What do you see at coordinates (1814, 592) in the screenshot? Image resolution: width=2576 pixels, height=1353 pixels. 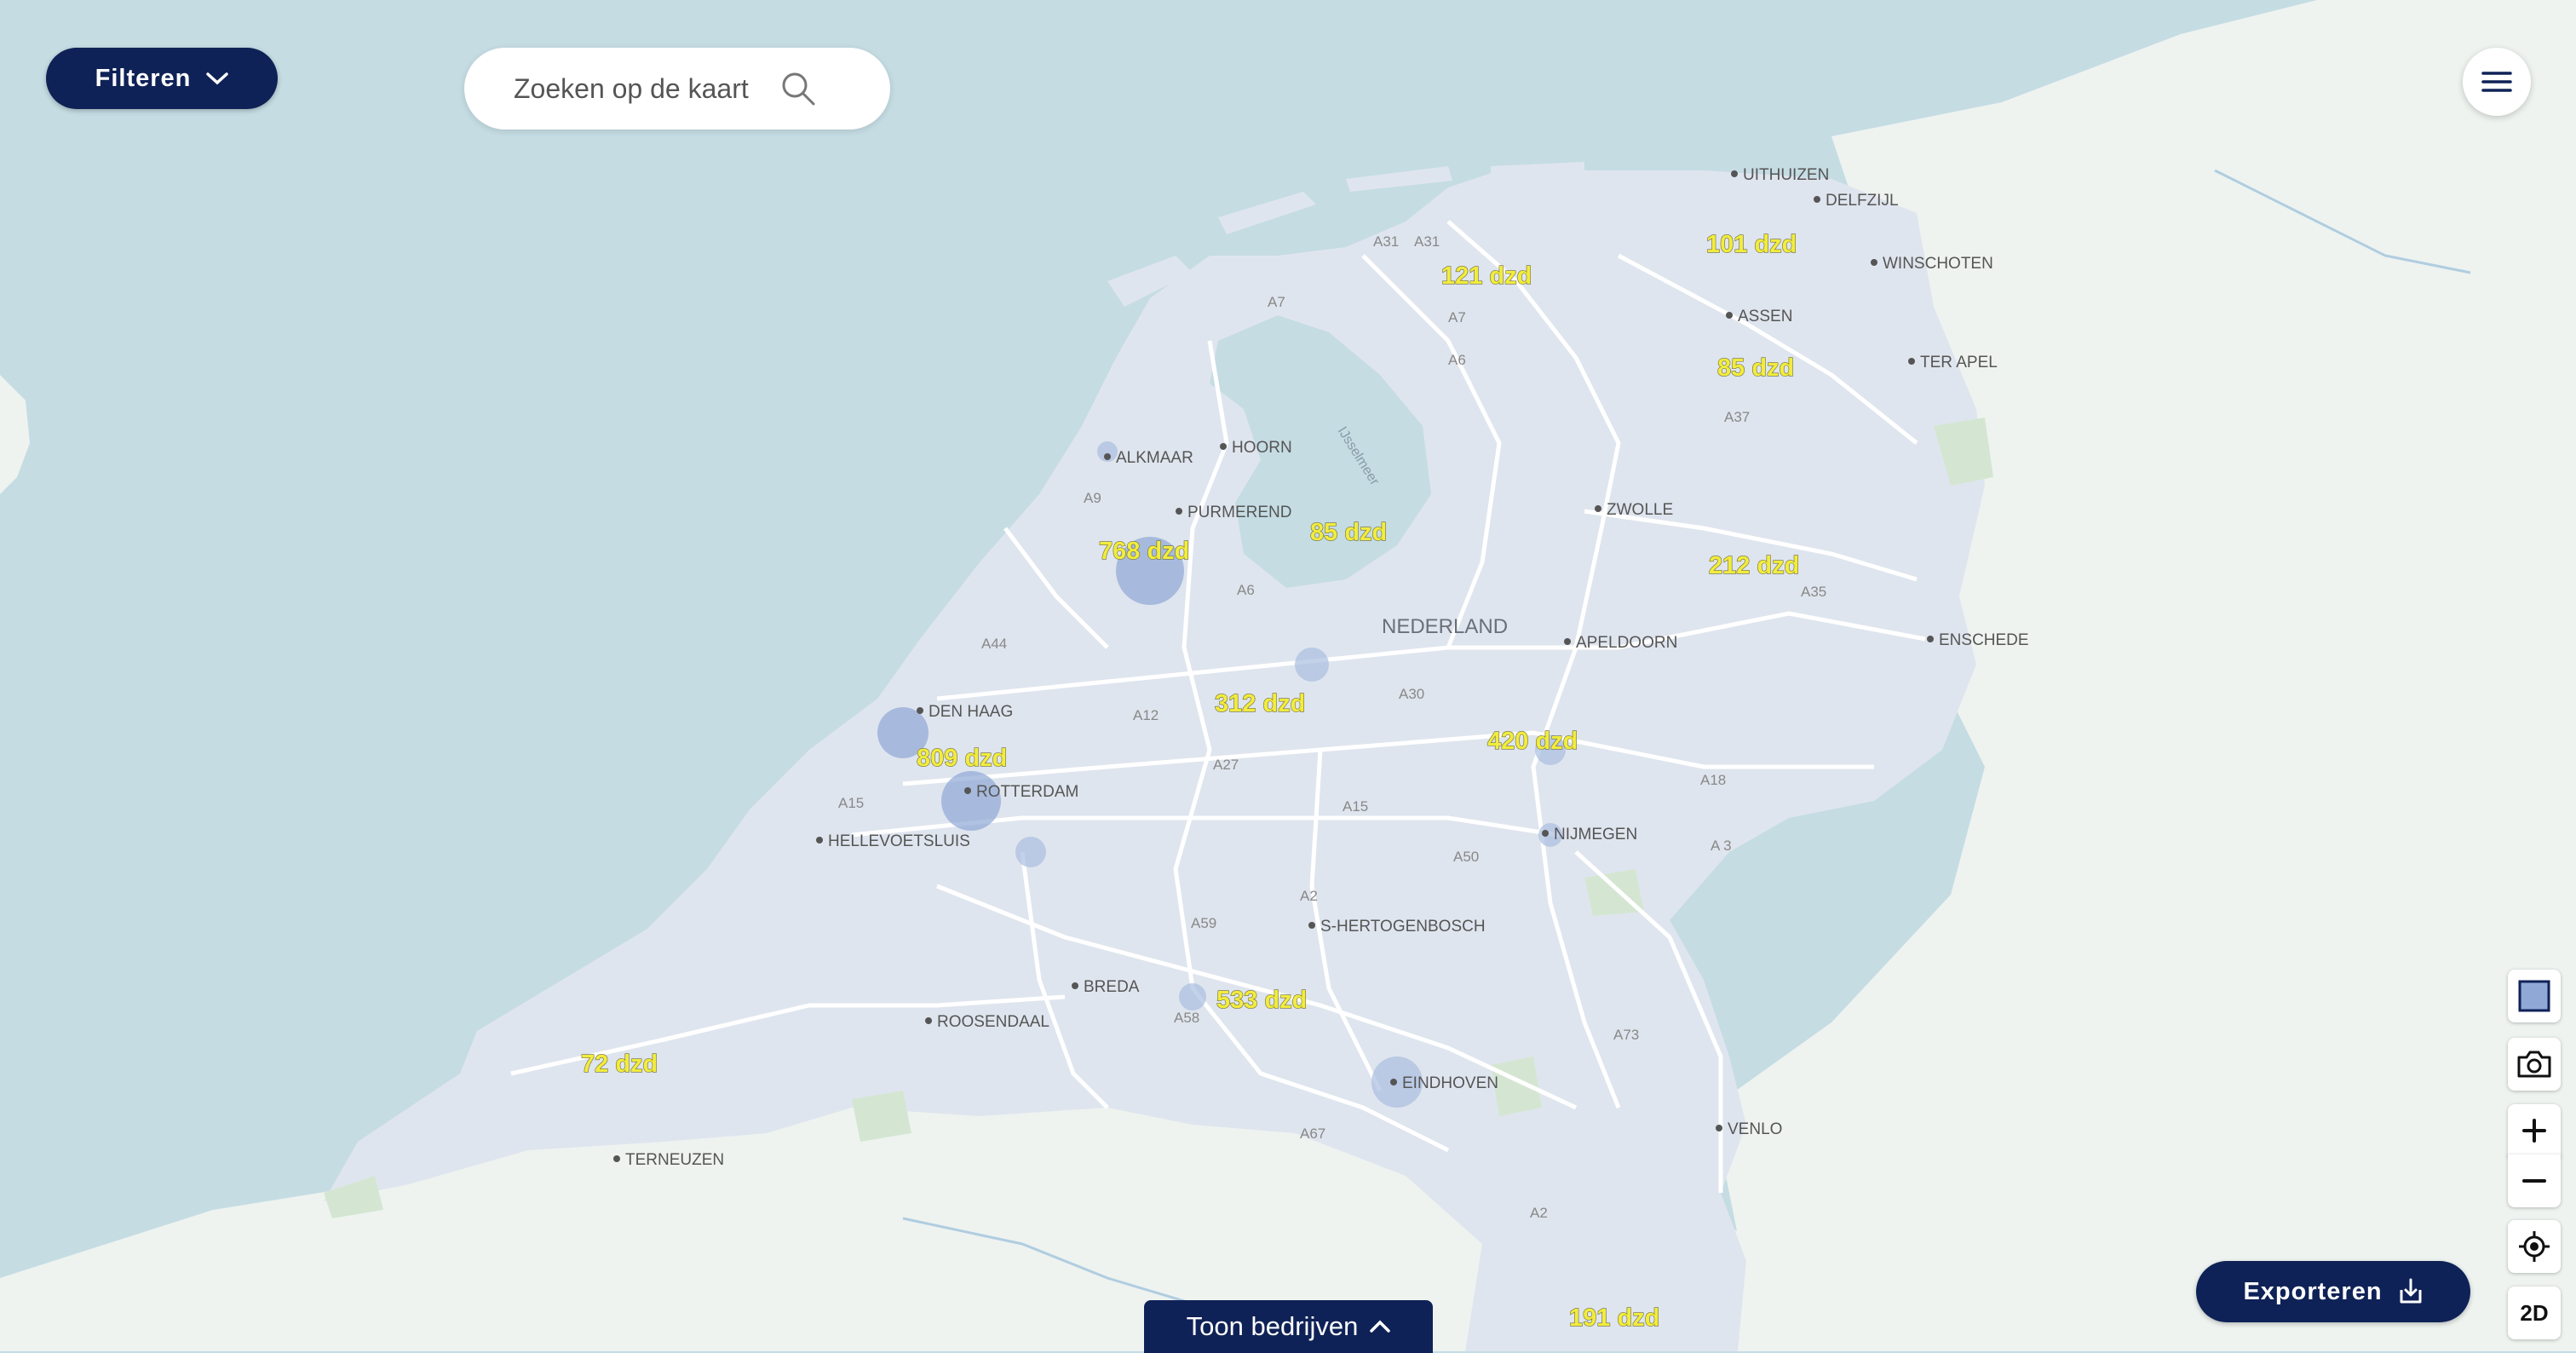 I see `road-label: A35` at bounding box center [1814, 592].